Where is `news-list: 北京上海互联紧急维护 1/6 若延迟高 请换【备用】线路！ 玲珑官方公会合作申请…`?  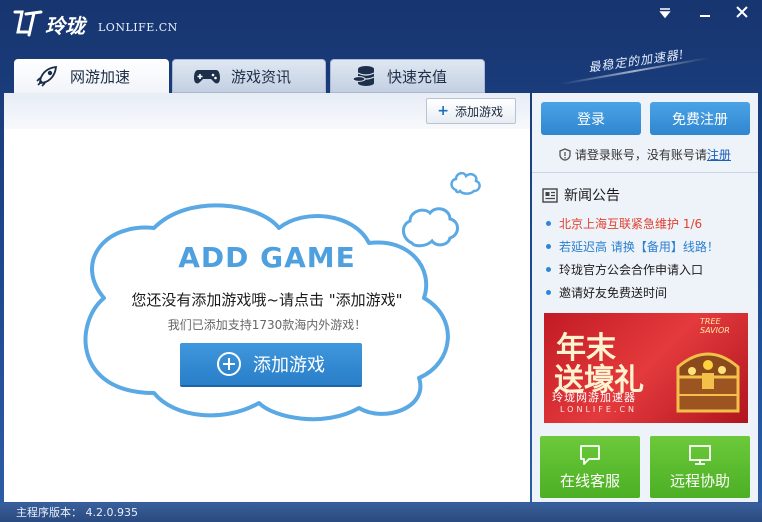
news-list: 北京上海互联紧急维护 1/6 若延迟高 请换【备用】线路！ 玲珑官方公会合作申请… is located at coordinates (632, 258).